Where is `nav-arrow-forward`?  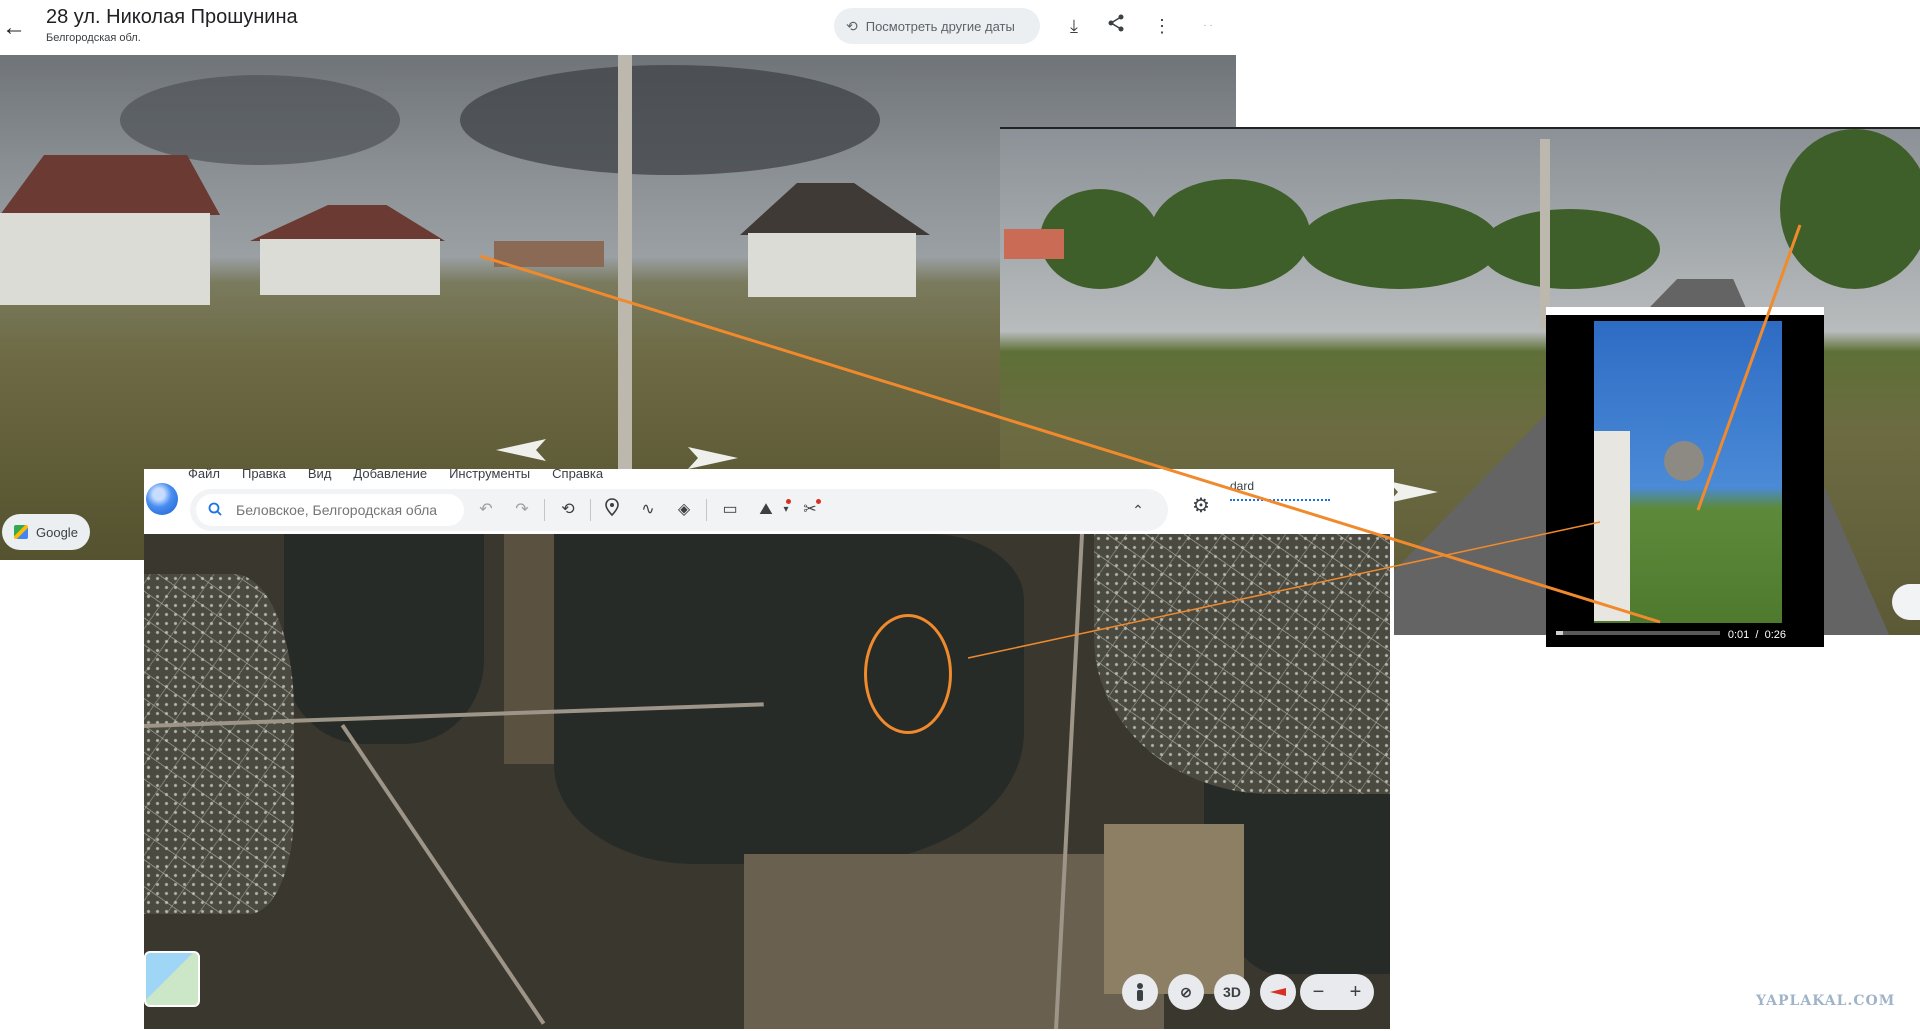 nav-arrow-forward is located at coordinates (1413, 492).